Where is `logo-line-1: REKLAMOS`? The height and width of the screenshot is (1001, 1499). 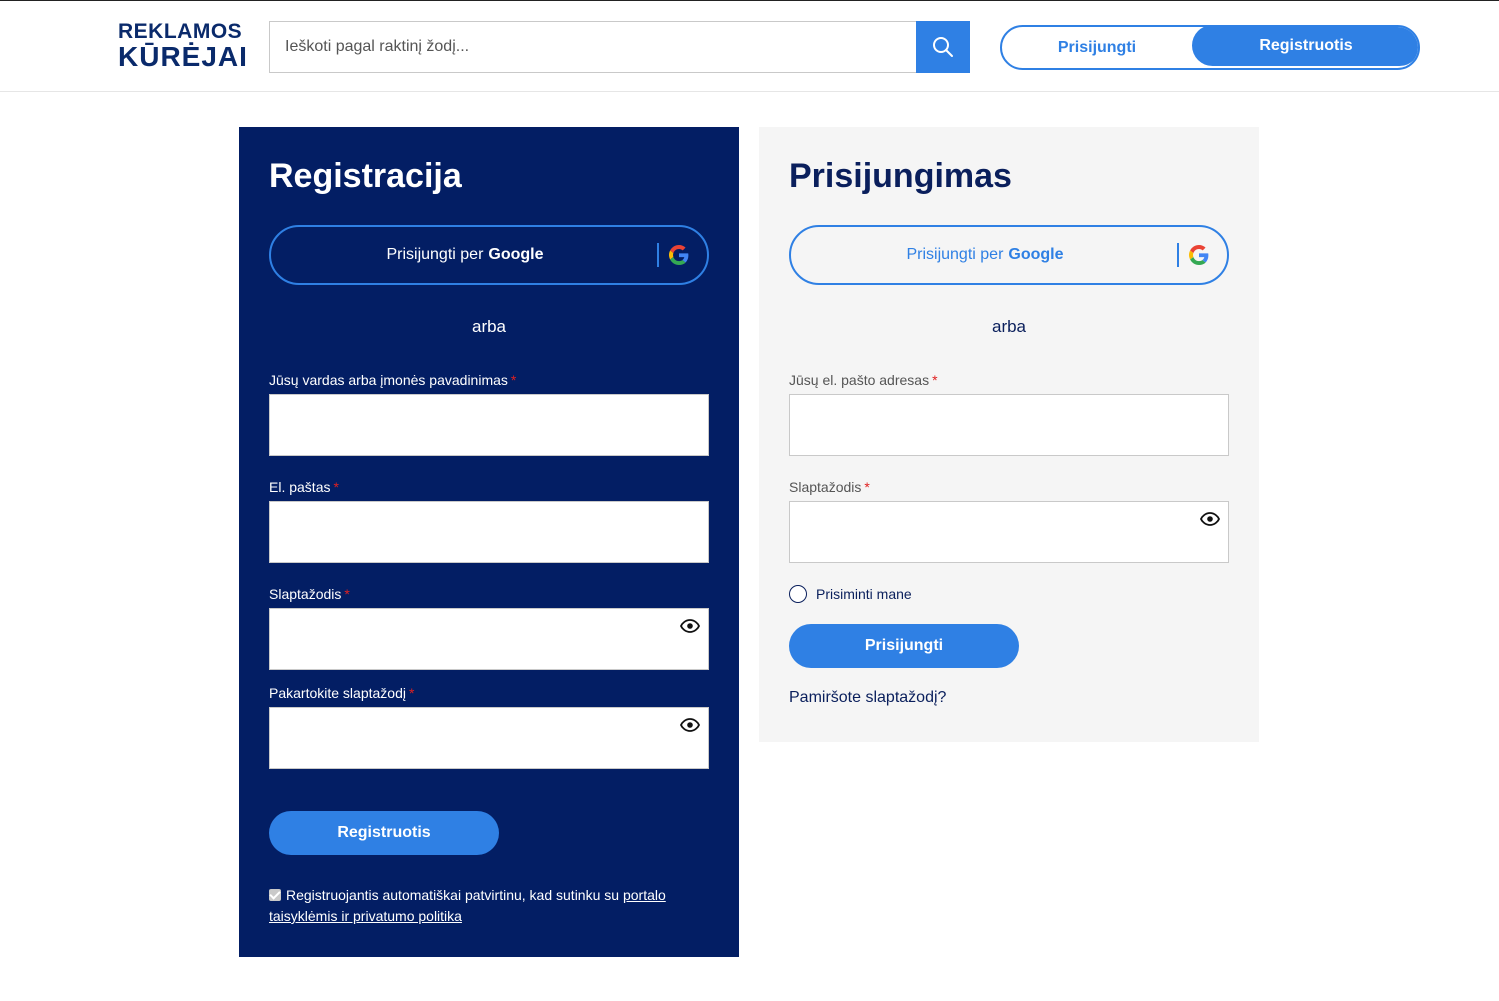
logo-line-1: REKLAMOS is located at coordinates (180, 31).